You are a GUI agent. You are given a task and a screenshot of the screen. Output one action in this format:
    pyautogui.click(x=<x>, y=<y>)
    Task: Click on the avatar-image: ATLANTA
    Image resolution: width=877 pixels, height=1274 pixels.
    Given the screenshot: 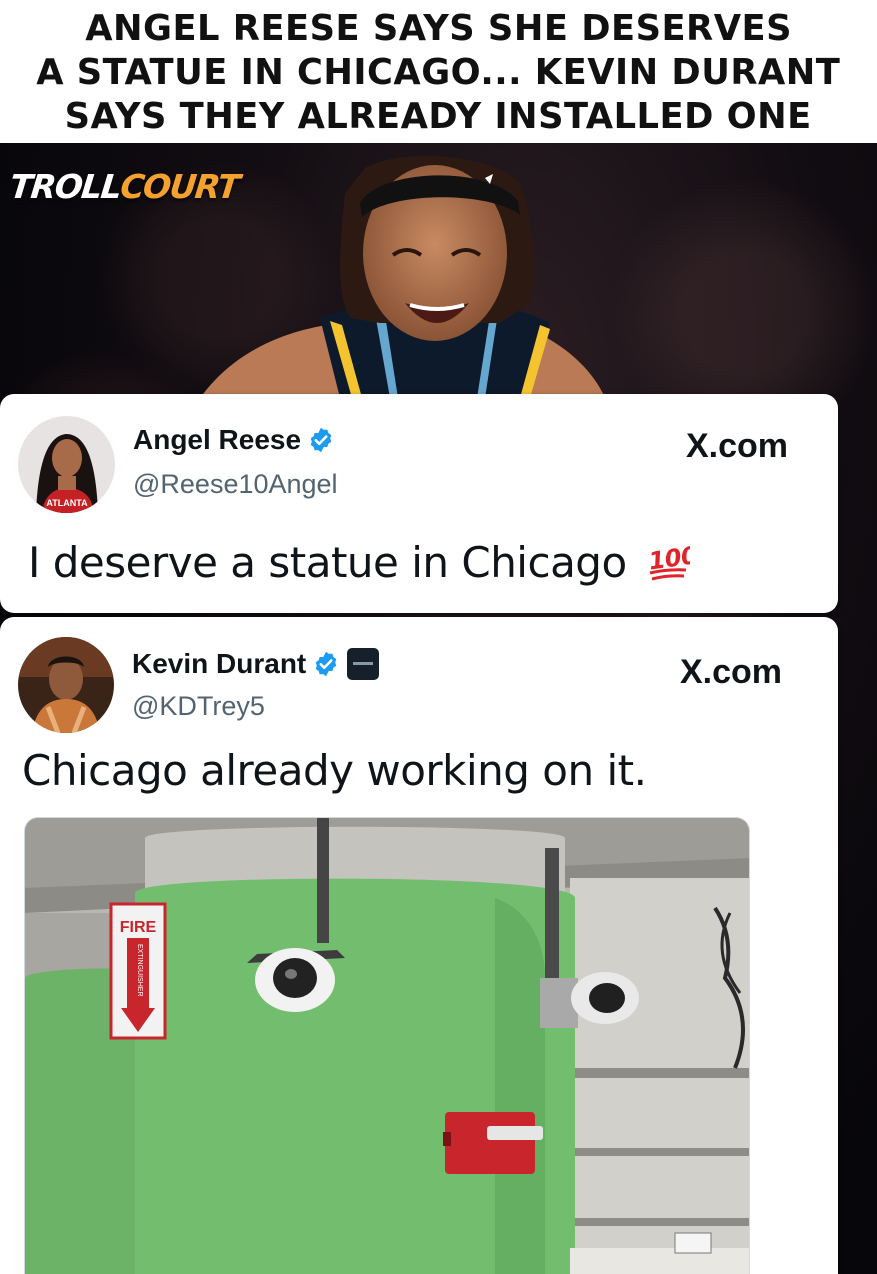 What is the action you would take?
    pyautogui.click(x=66, y=464)
    